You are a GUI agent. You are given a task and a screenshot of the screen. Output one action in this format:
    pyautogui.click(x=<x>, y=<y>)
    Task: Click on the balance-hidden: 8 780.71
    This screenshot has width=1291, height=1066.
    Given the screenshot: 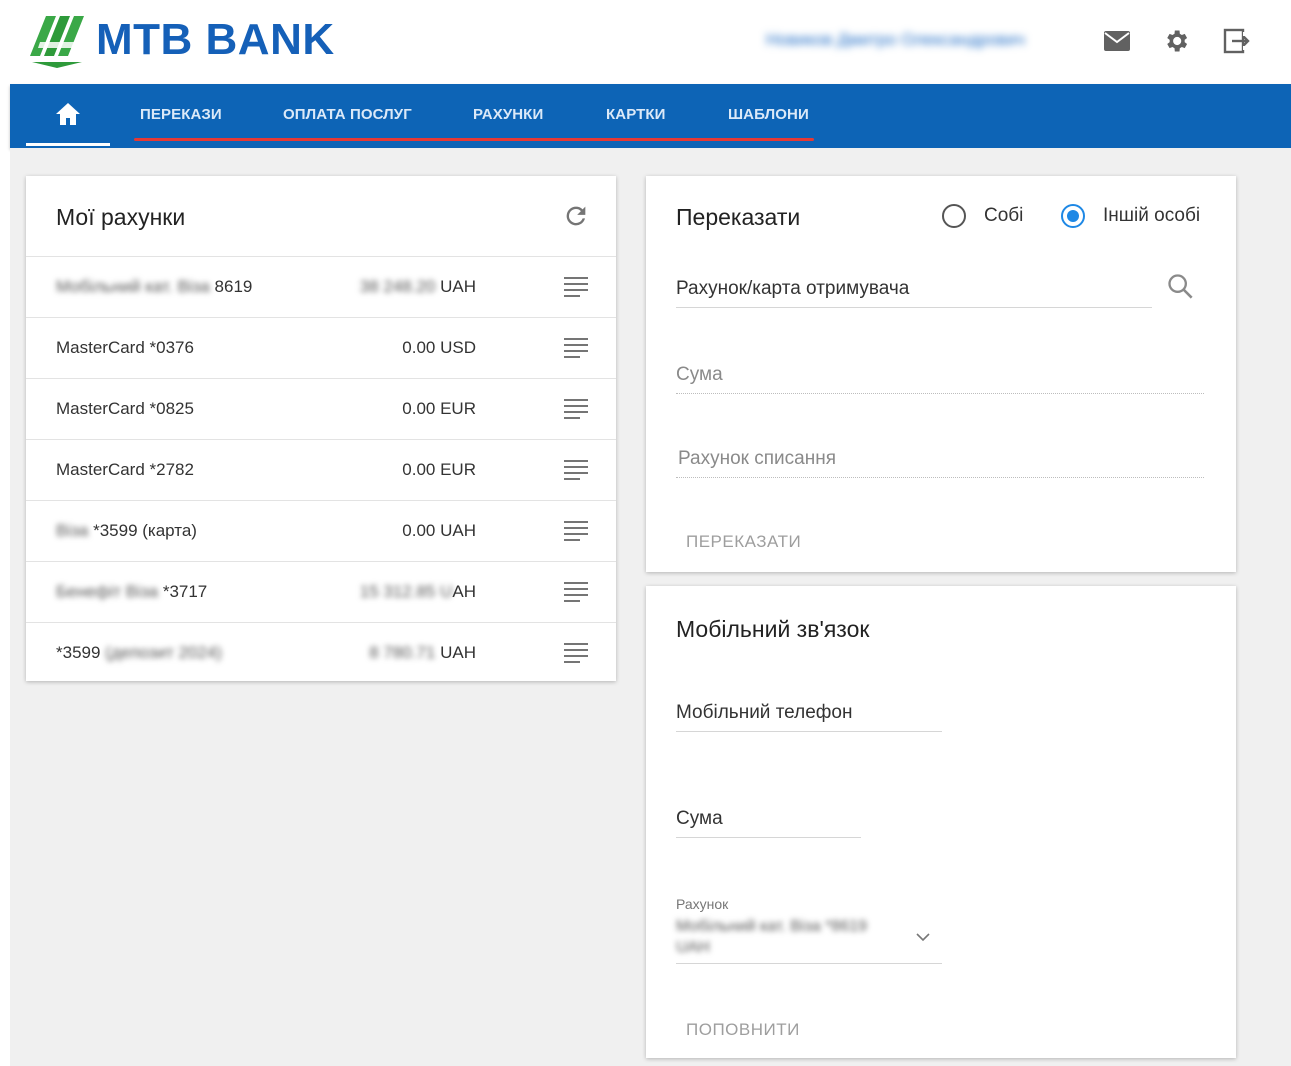 What is the action you would take?
    pyautogui.click(x=405, y=652)
    